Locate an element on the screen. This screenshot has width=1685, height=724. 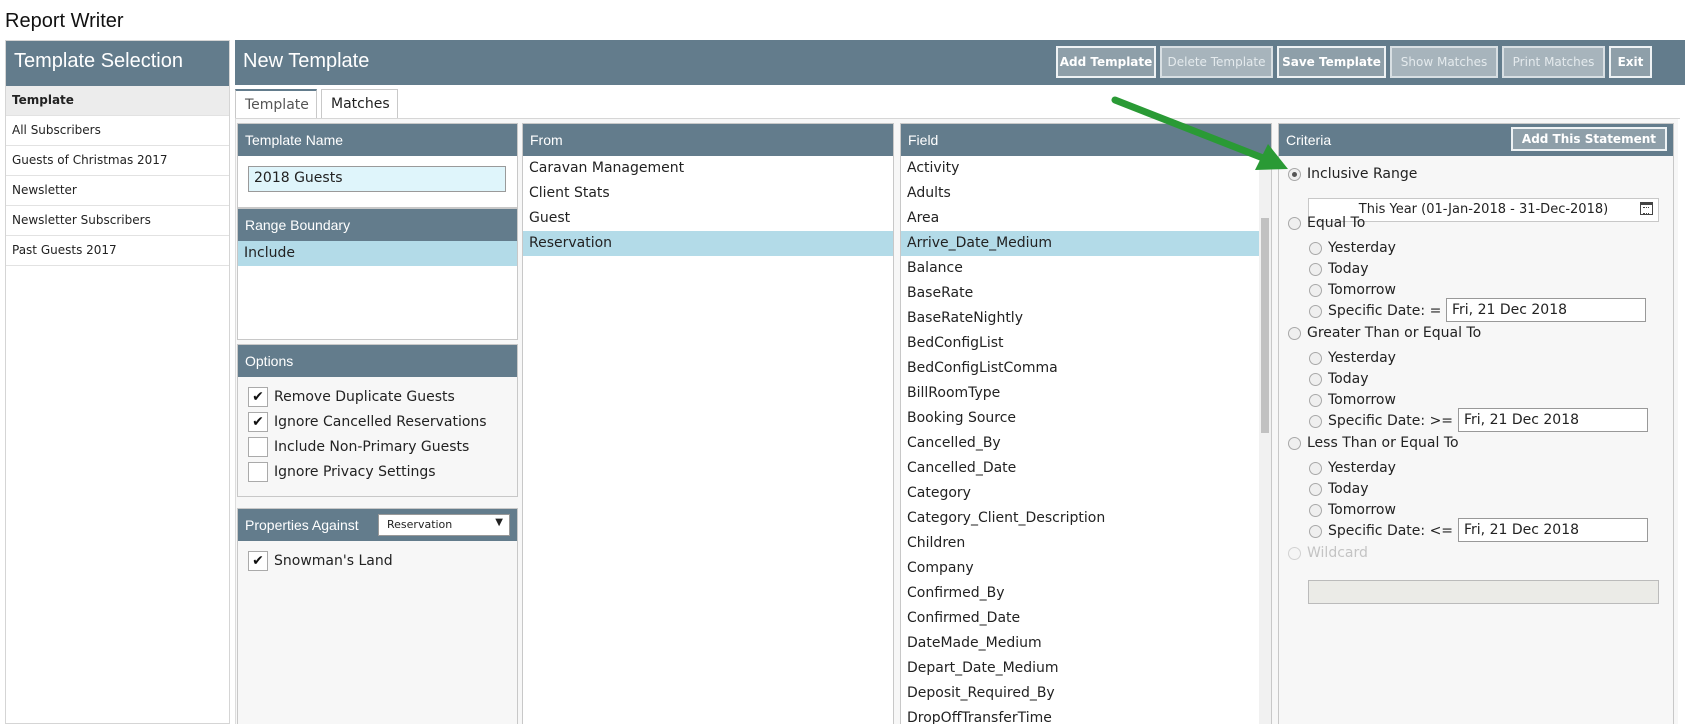
add-statement-button: Add This Statement is located at coordinates (1588, 139).